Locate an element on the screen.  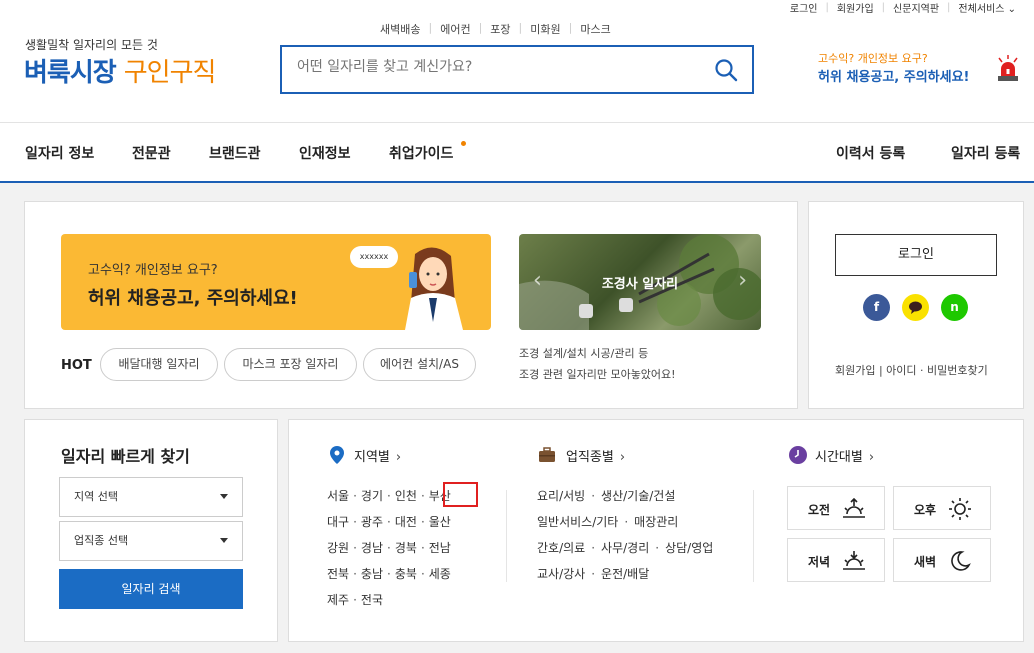
hot-tag: 배달대행 일자리 is located at coordinates (159, 364).